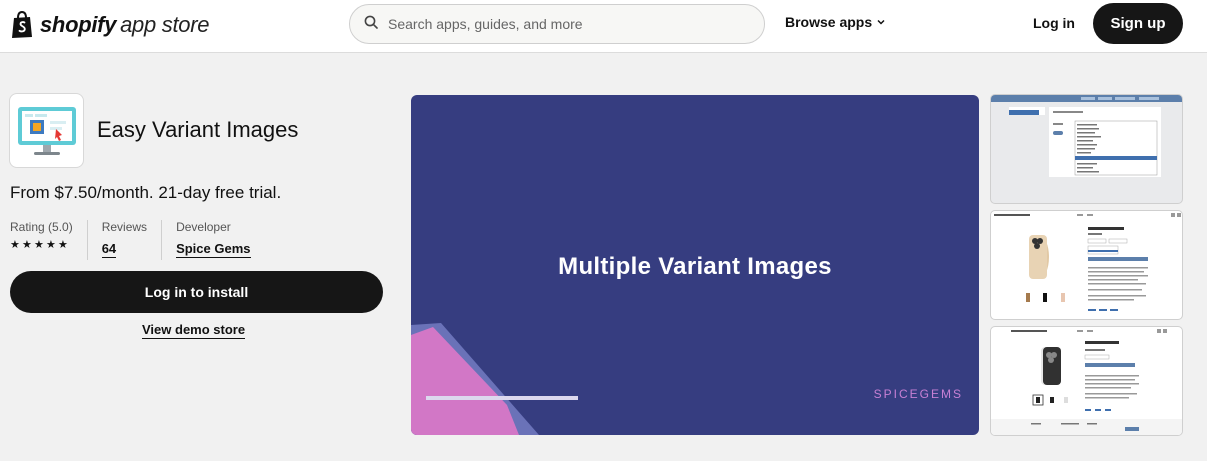 This screenshot has height=461, width=1207. Describe the element at coordinates (146, 192) in the screenshot. I see `pricing-info: From $7.50/month. 21-day free trial.` at that location.